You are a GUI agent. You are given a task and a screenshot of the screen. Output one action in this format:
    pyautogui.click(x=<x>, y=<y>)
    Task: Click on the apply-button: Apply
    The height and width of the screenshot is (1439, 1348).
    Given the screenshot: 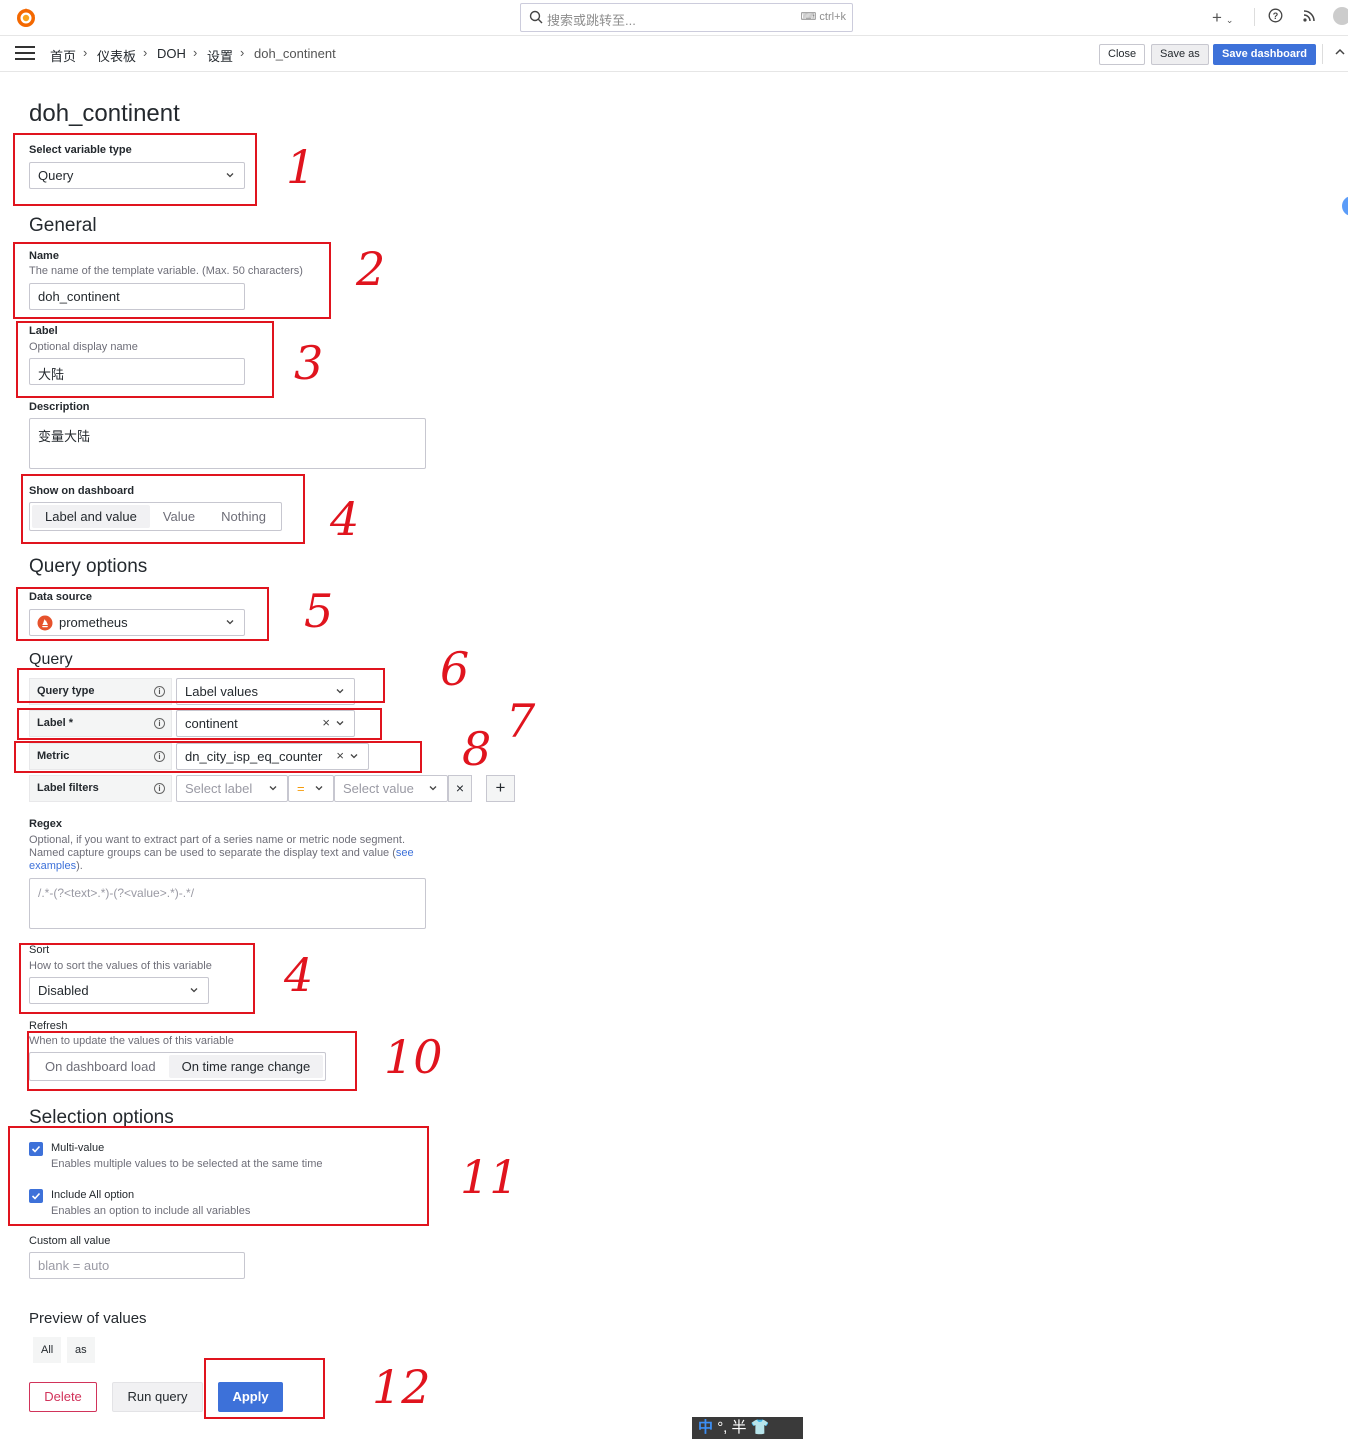 What is the action you would take?
    pyautogui.click(x=250, y=1397)
    